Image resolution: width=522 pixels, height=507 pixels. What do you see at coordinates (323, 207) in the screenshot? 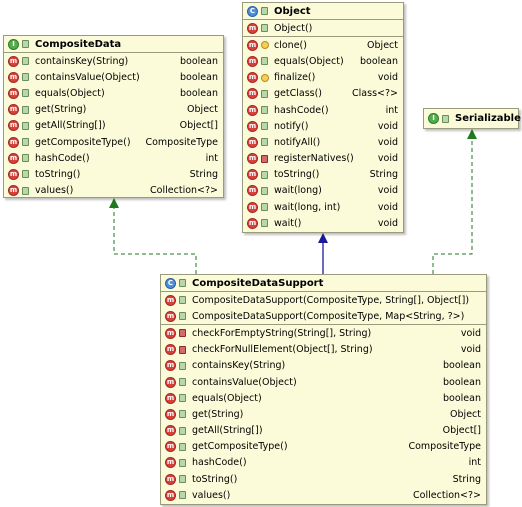
I see `member-row: m wait(long, int) void` at bounding box center [323, 207].